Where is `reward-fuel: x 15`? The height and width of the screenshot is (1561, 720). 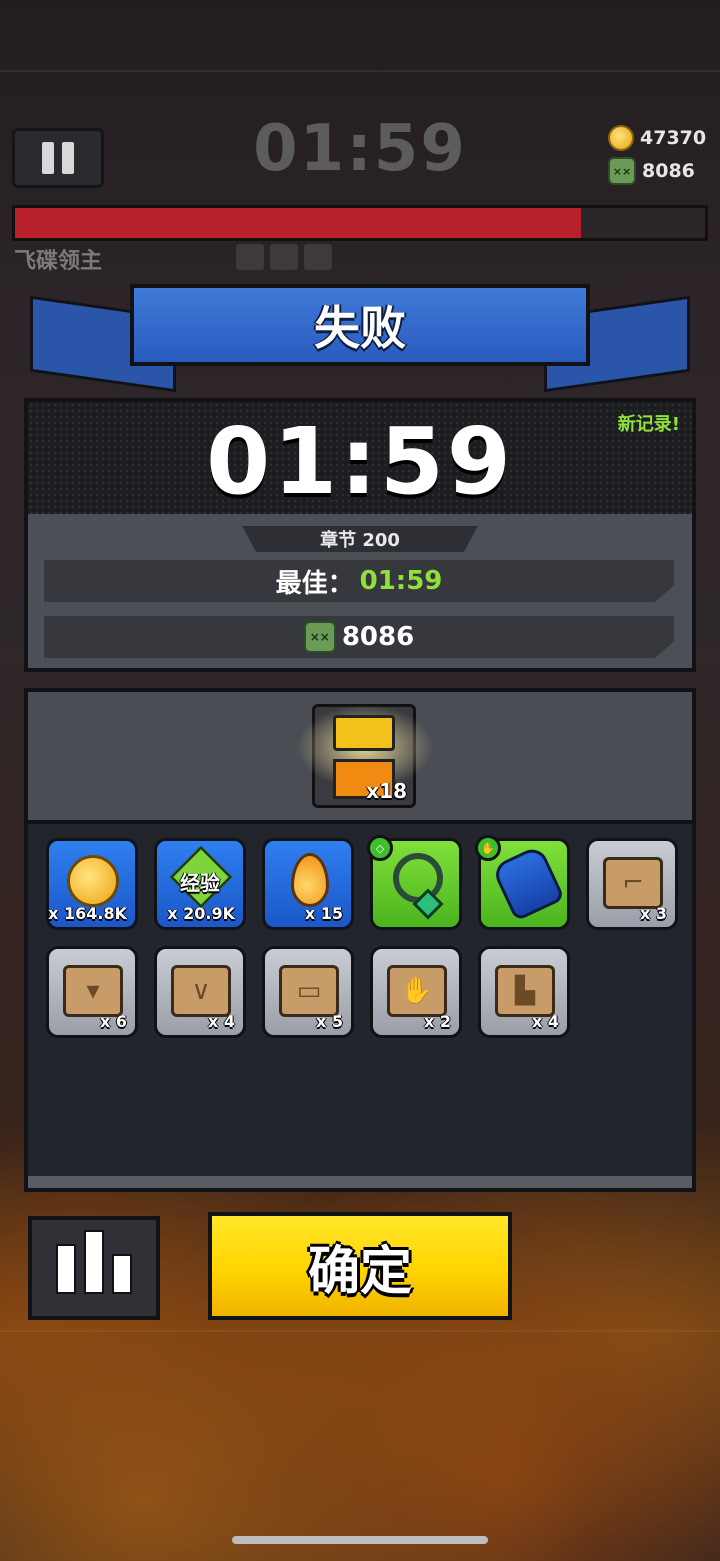
reward-fuel: x 15 is located at coordinates (308, 884).